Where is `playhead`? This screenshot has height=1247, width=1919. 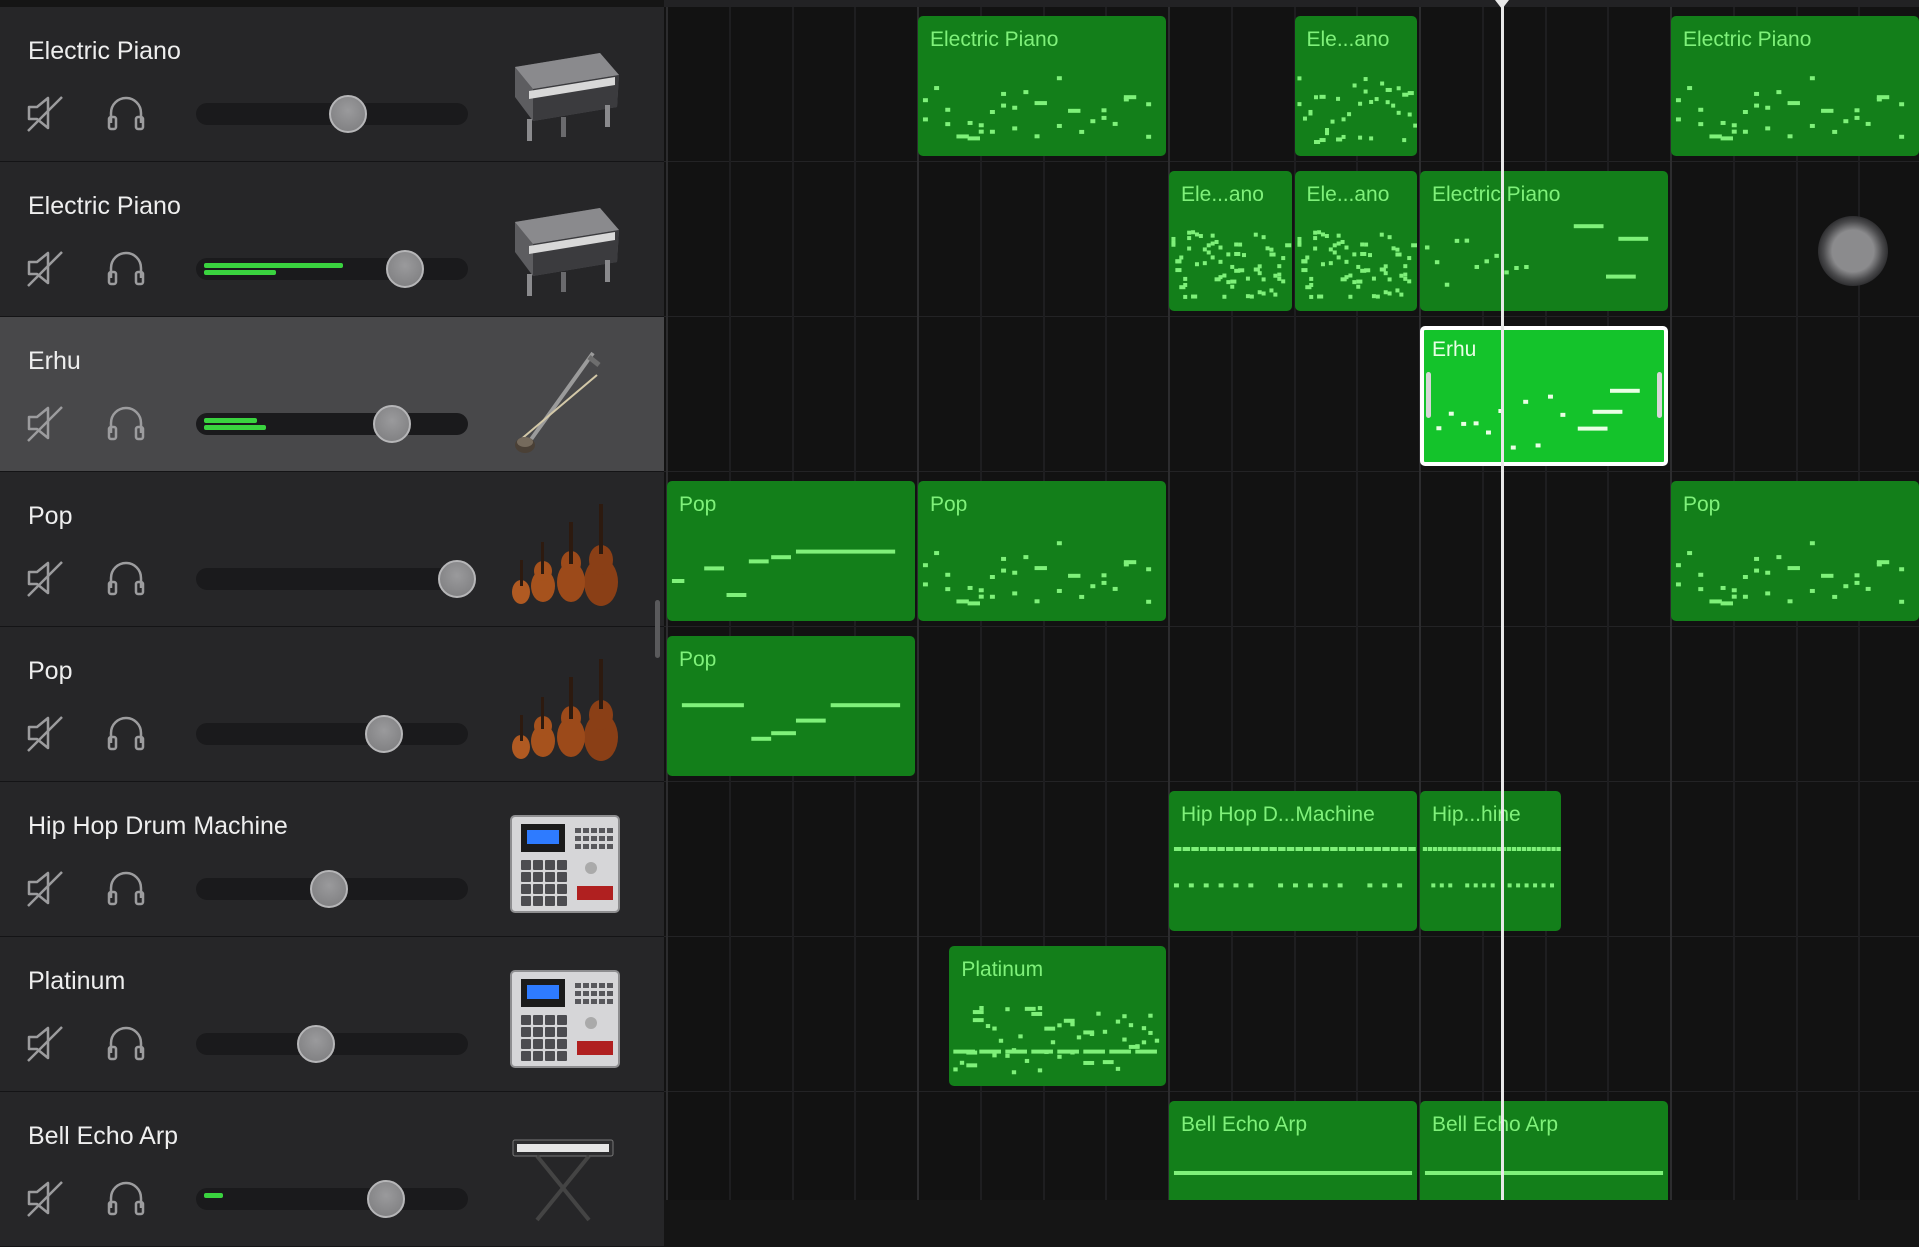 playhead is located at coordinates (1503, 600).